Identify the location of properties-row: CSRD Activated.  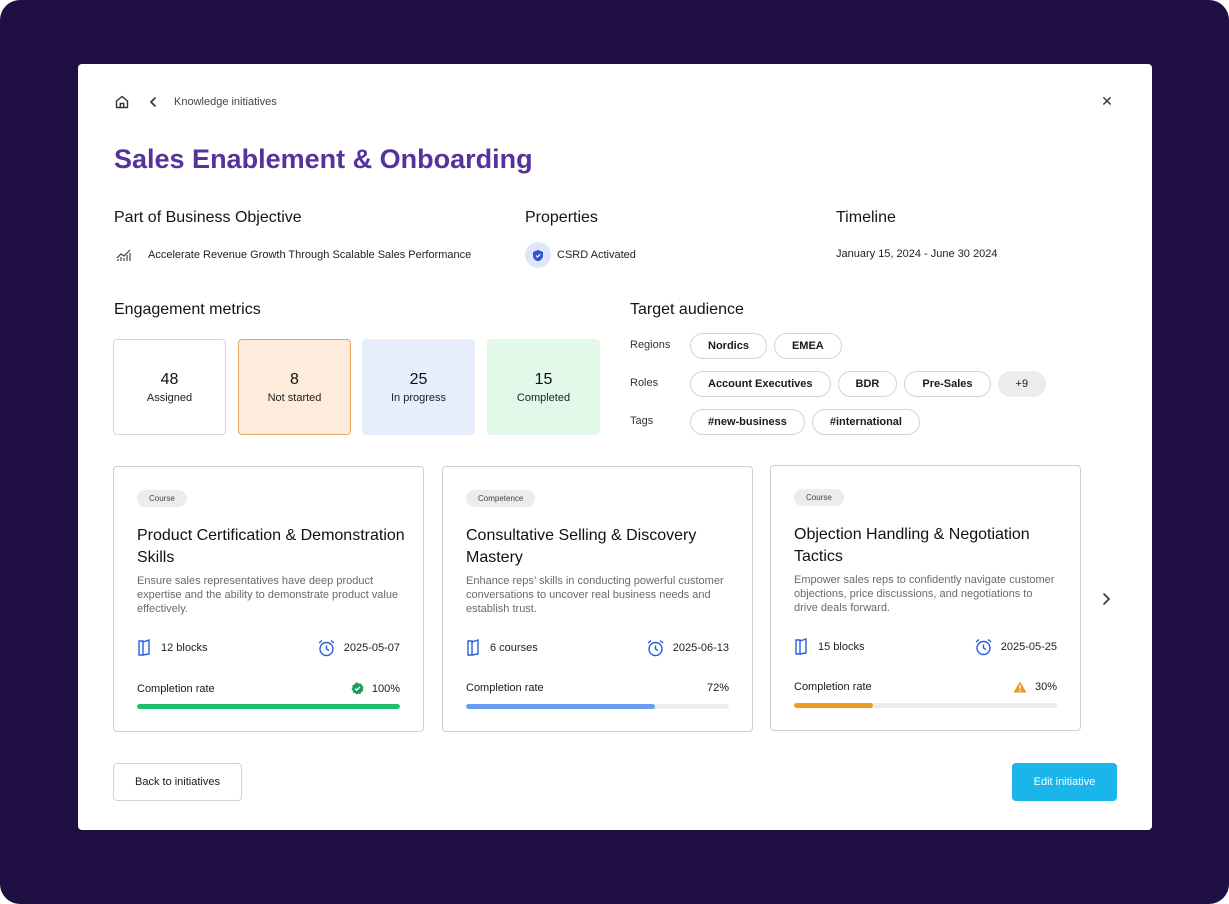
(580, 255).